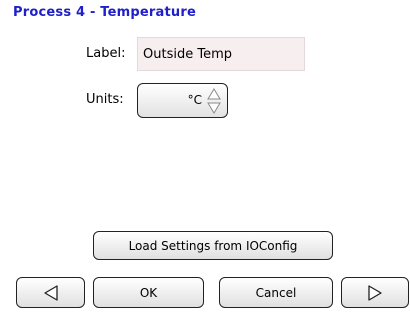  I want to click on next-button, so click(375, 292).